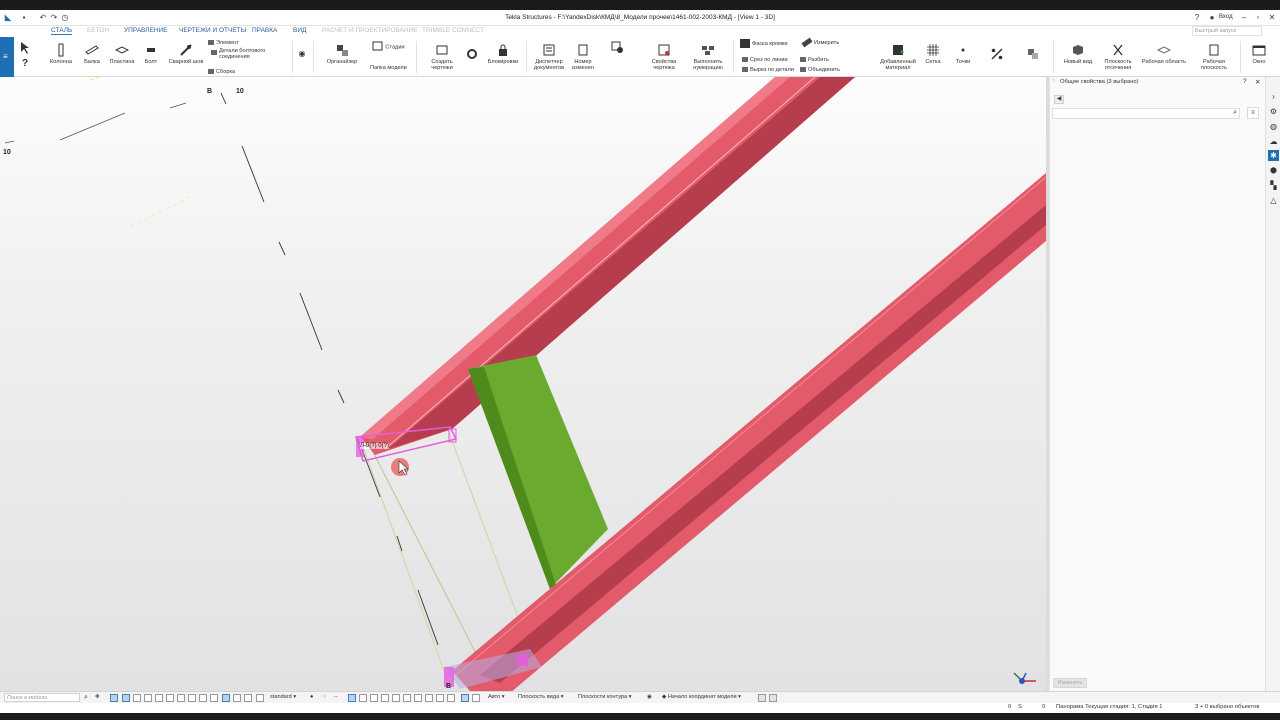 This screenshot has height=720, width=1280. I want to click on split-button: Разбить, so click(814, 60).